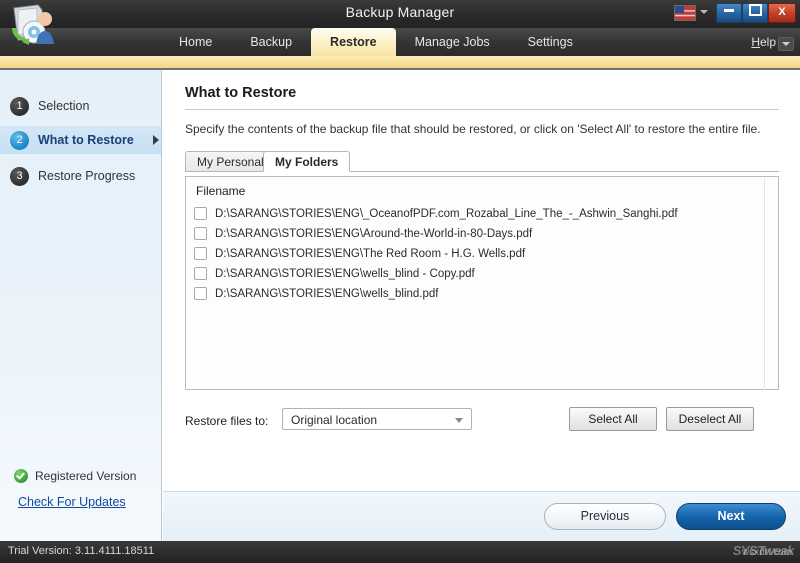 The height and width of the screenshot is (563, 800). I want to click on accent-strip, so click(400, 63).